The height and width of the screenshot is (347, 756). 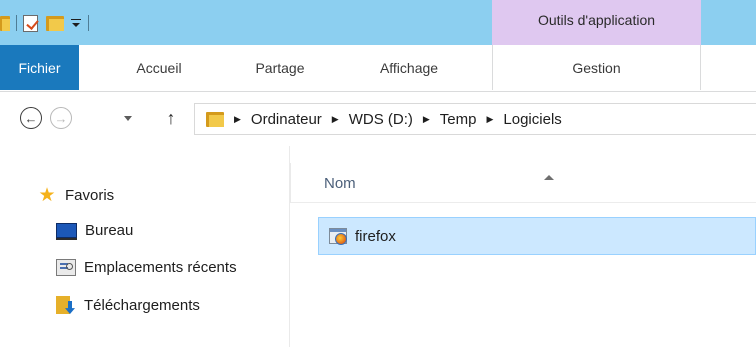 I want to click on nav-item-label: Favoris, so click(x=90, y=195).